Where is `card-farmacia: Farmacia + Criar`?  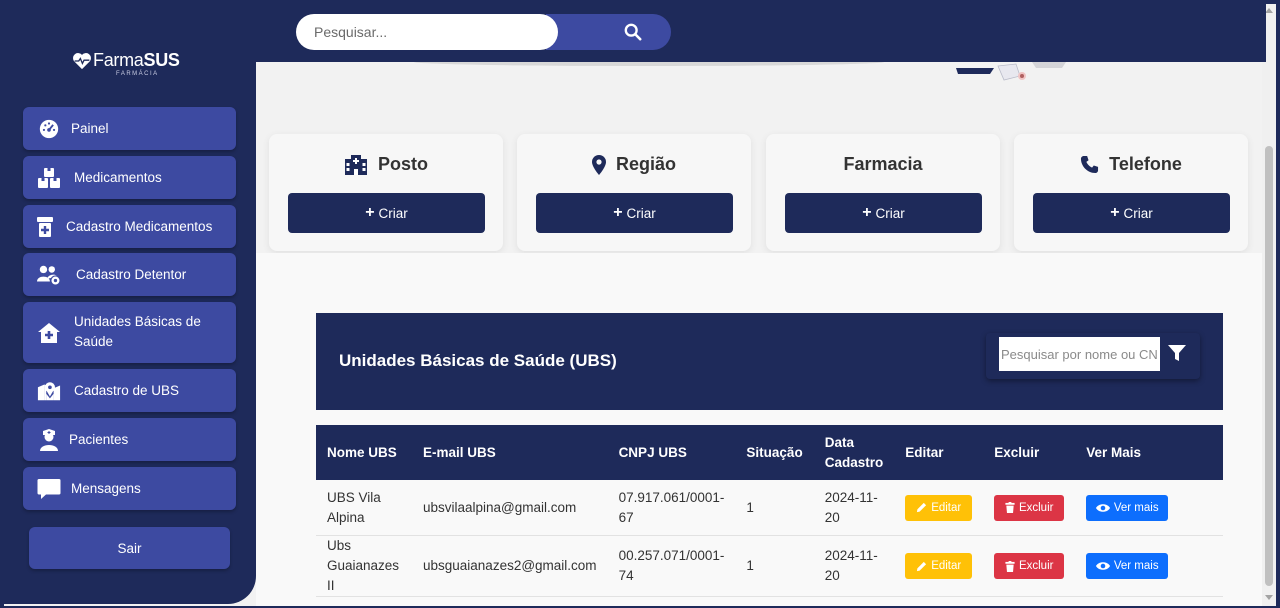
card-farmacia: Farmacia + Criar is located at coordinates (883, 192).